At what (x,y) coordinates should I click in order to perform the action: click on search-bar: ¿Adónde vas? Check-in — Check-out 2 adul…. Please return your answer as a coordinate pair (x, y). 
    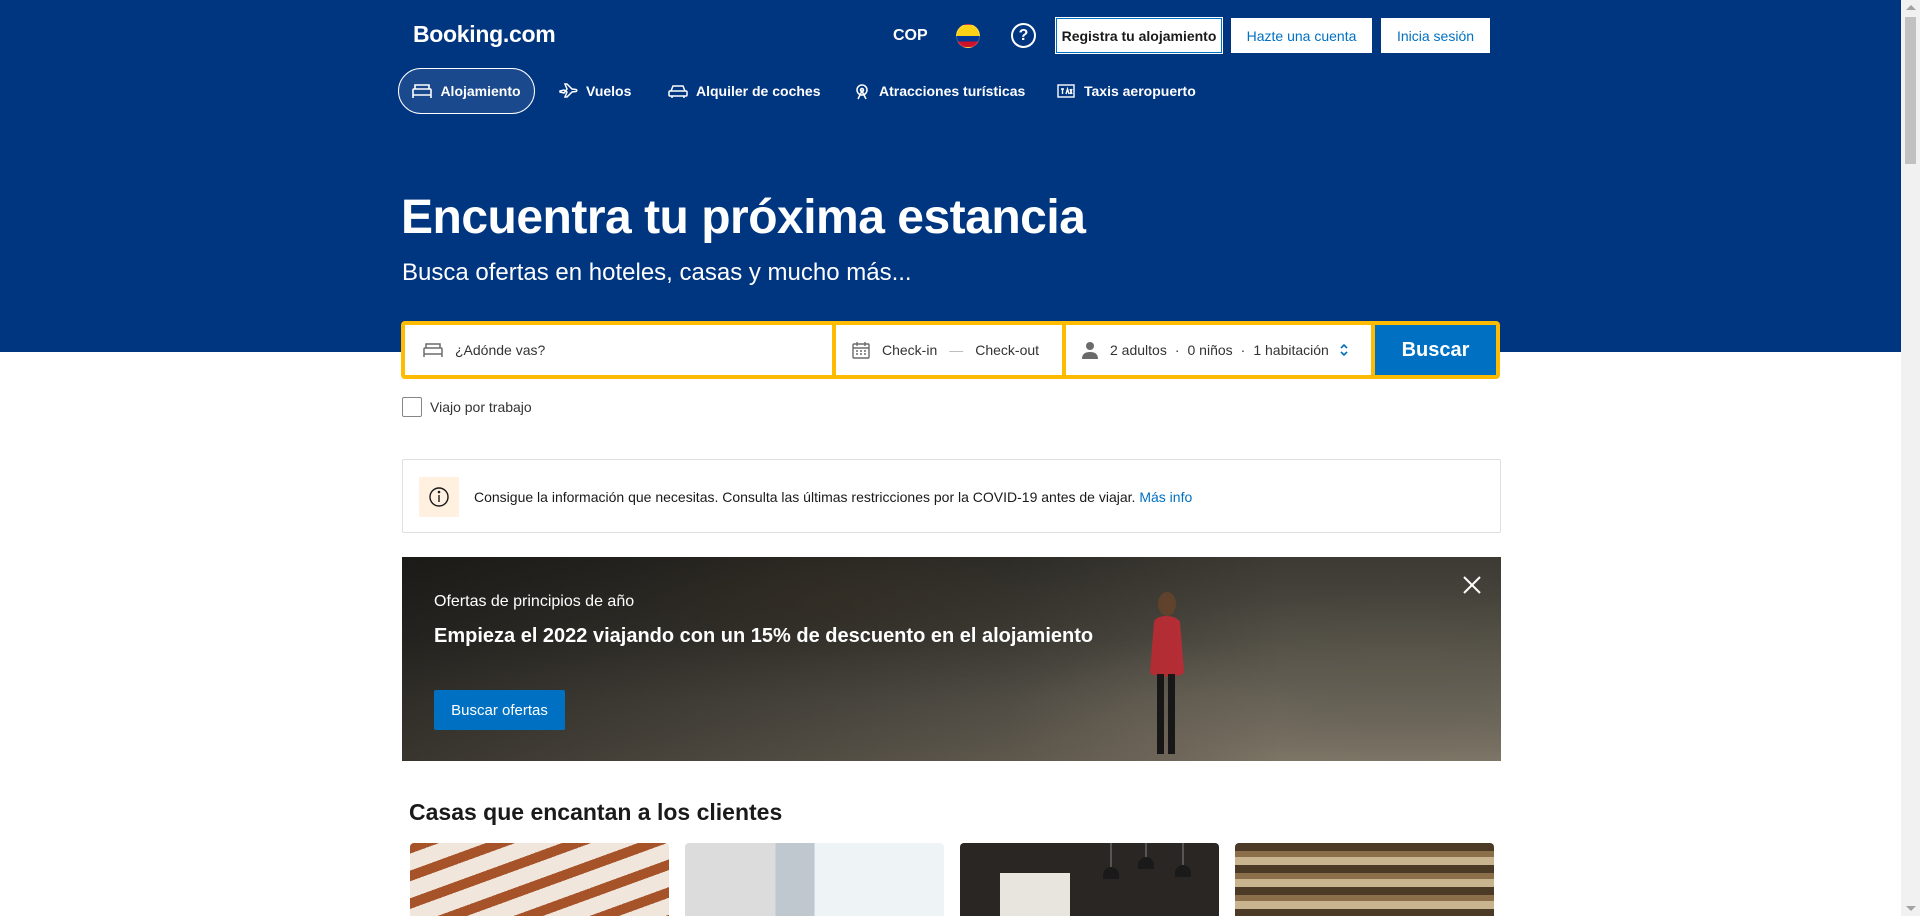
    Looking at the image, I should click on (950, 350).